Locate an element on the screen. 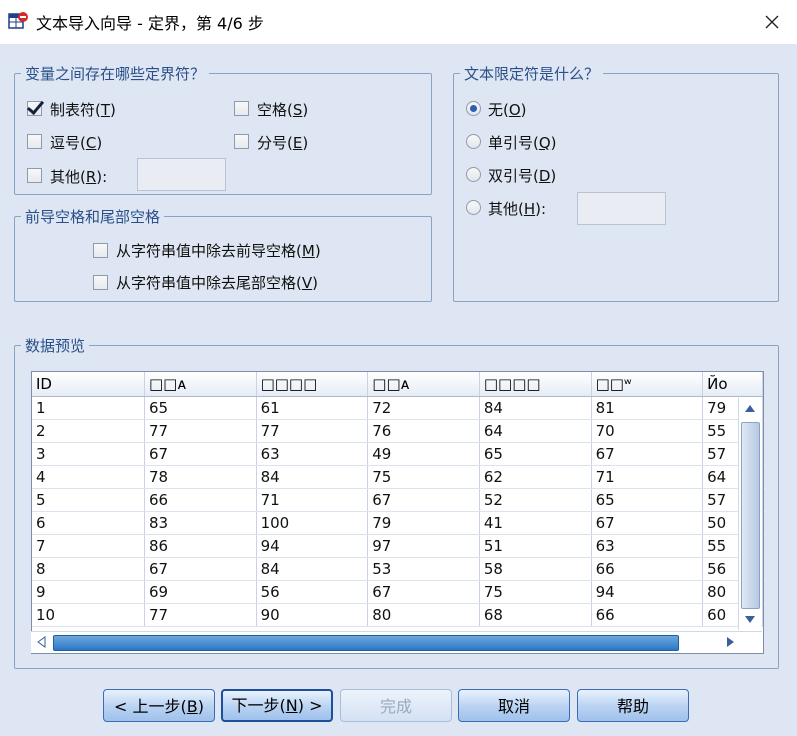  table-cell: 64 is located at coordinates (535, 431).